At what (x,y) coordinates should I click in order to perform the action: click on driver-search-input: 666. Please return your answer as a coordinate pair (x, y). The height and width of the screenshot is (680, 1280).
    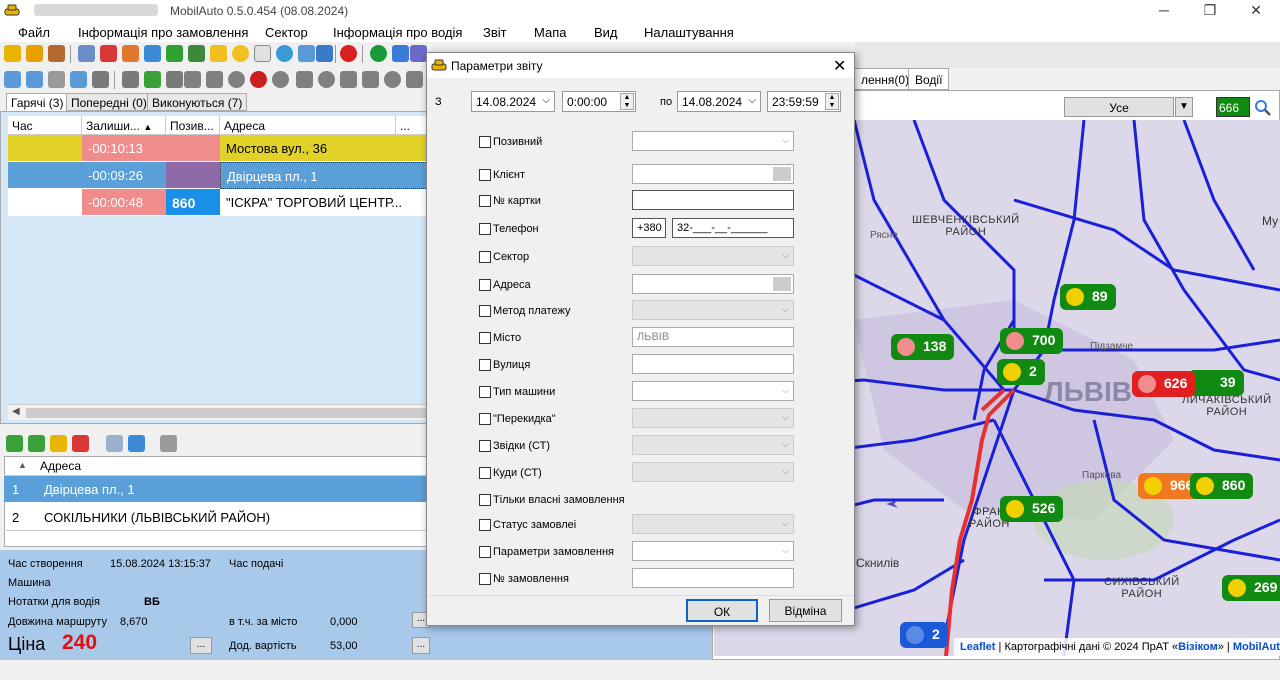
    Looking at the image, I should click on (1233, 107).